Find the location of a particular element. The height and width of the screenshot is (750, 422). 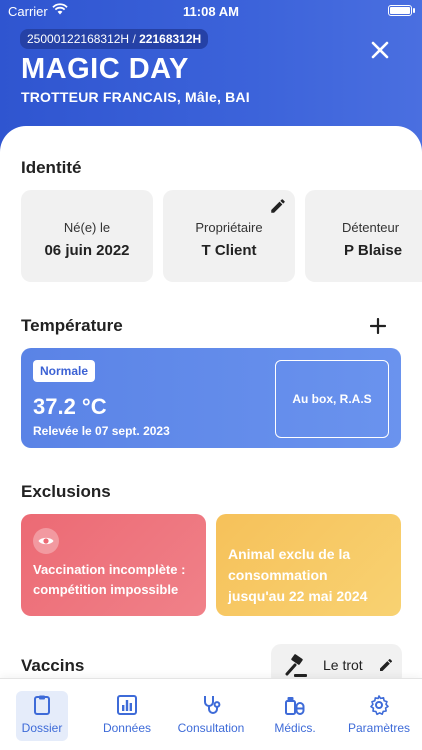

exclusion-text-line: Animal exclu de la is located at coordinates (289, 554).